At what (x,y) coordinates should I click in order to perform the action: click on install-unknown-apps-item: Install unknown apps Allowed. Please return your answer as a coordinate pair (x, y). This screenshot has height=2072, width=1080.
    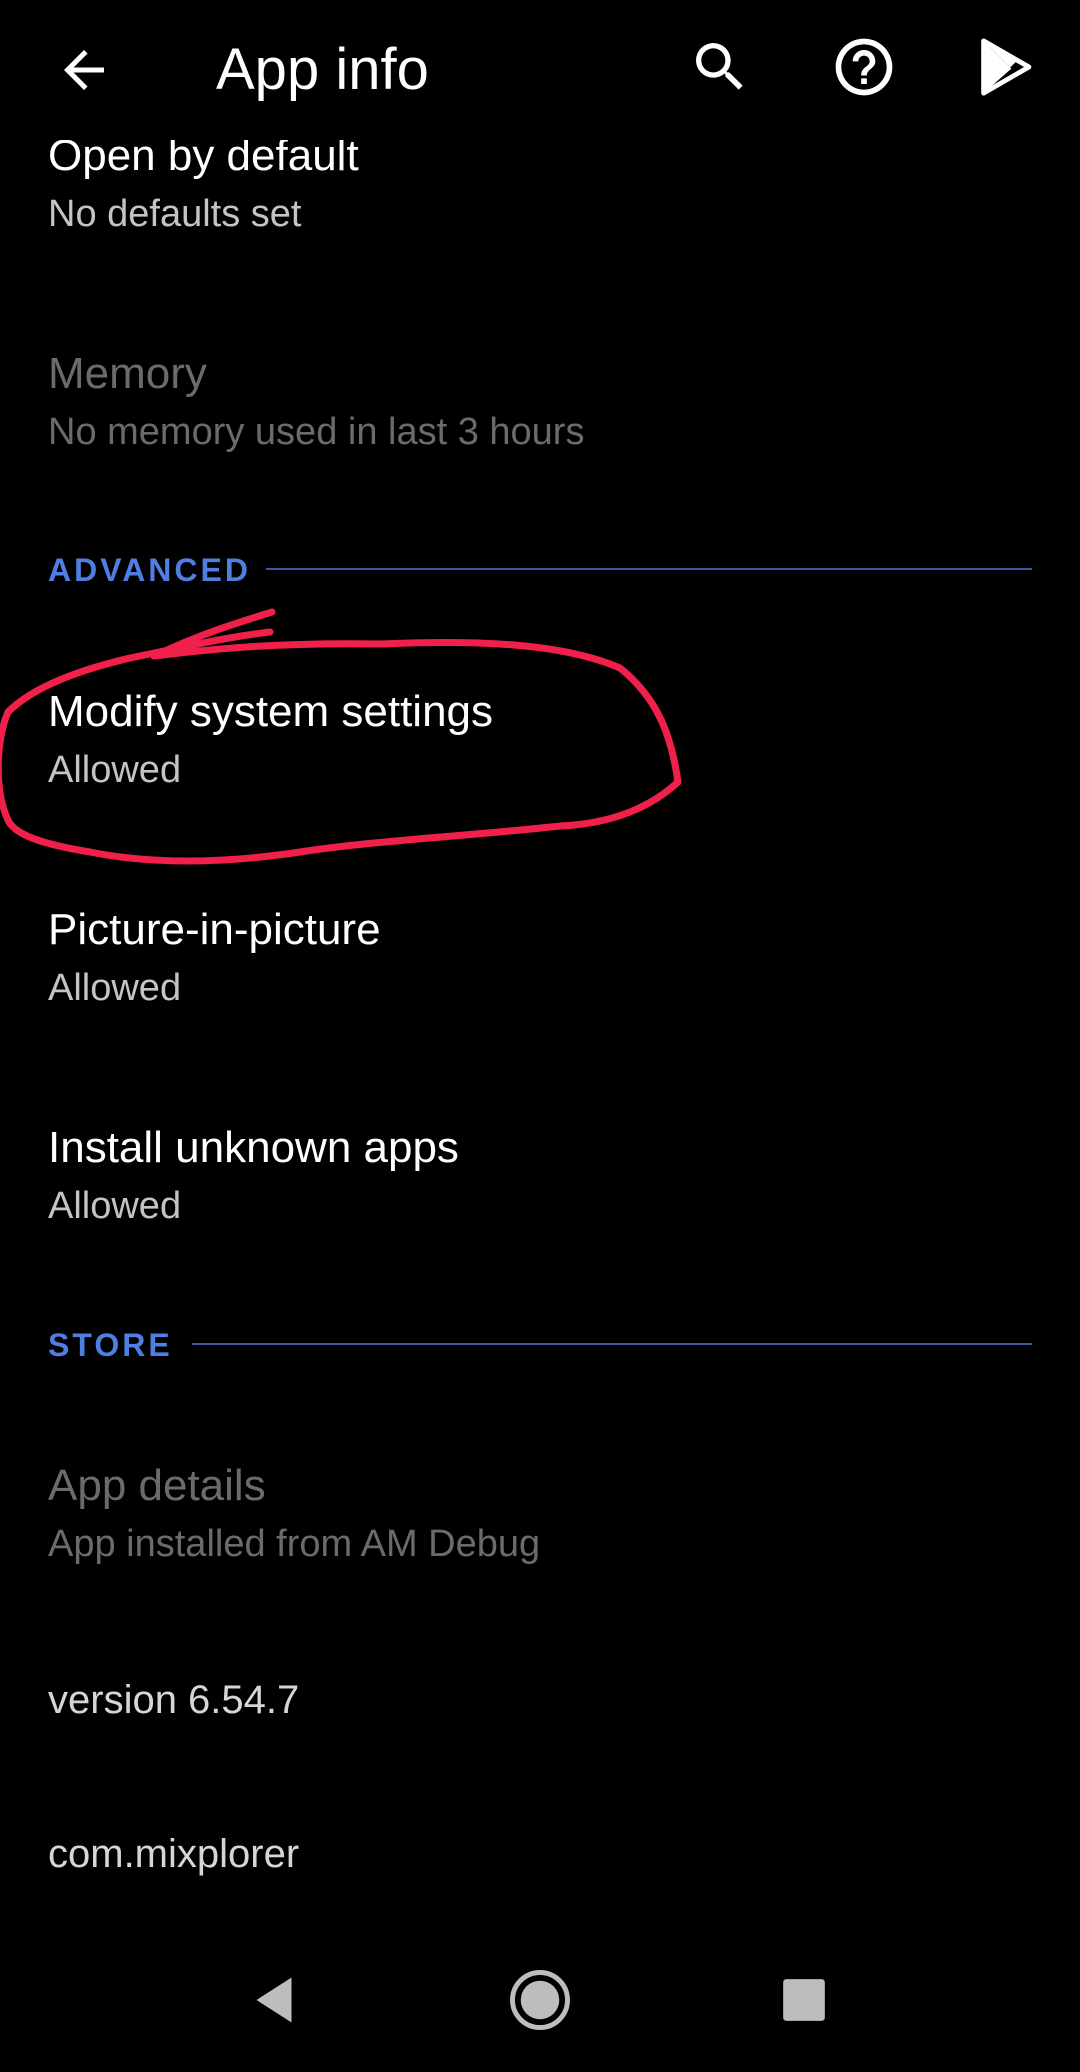
    Looking at the image, I should click on (540, 1176).